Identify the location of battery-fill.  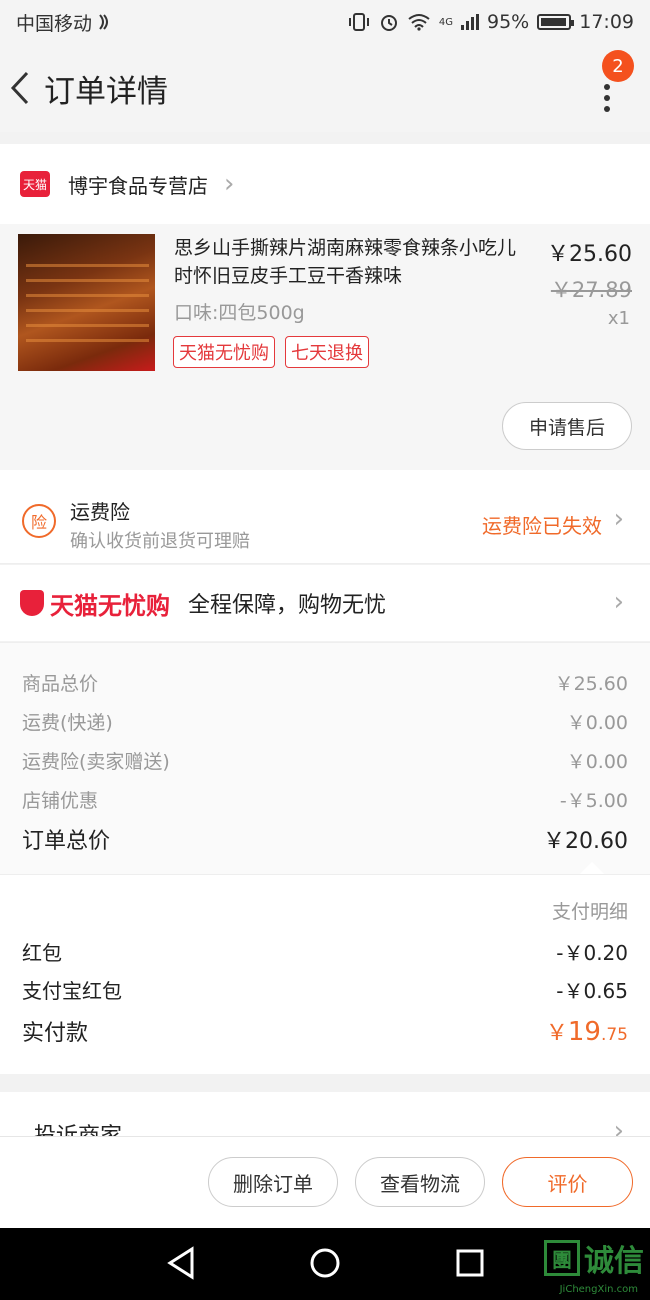
(553, 22).